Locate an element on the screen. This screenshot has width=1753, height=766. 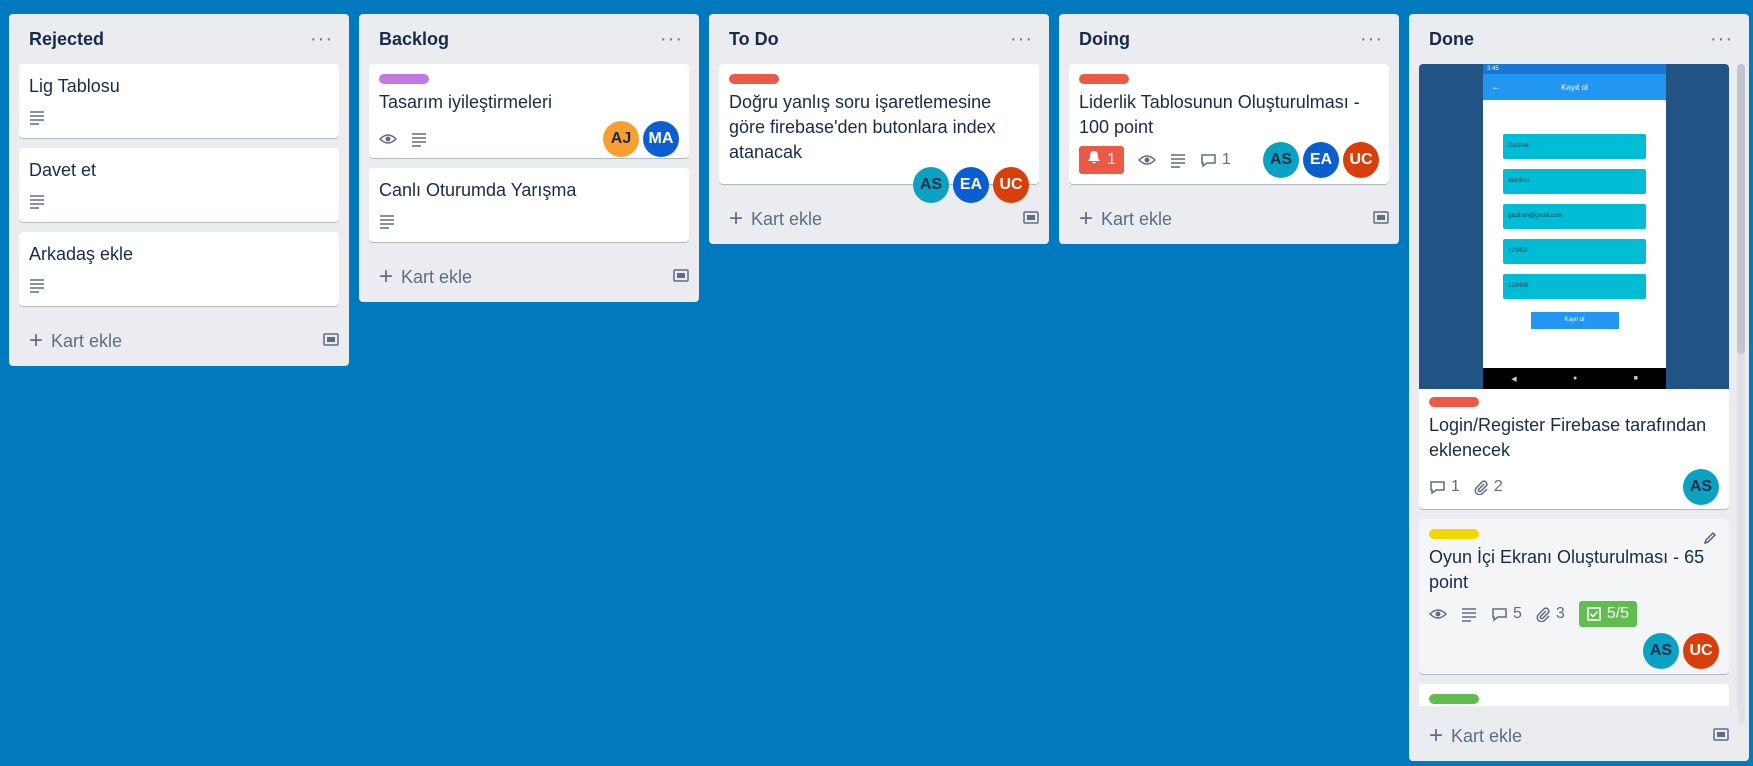
card-title: Canlı Oturumda Yarışma is located at coordinates (478, 190).